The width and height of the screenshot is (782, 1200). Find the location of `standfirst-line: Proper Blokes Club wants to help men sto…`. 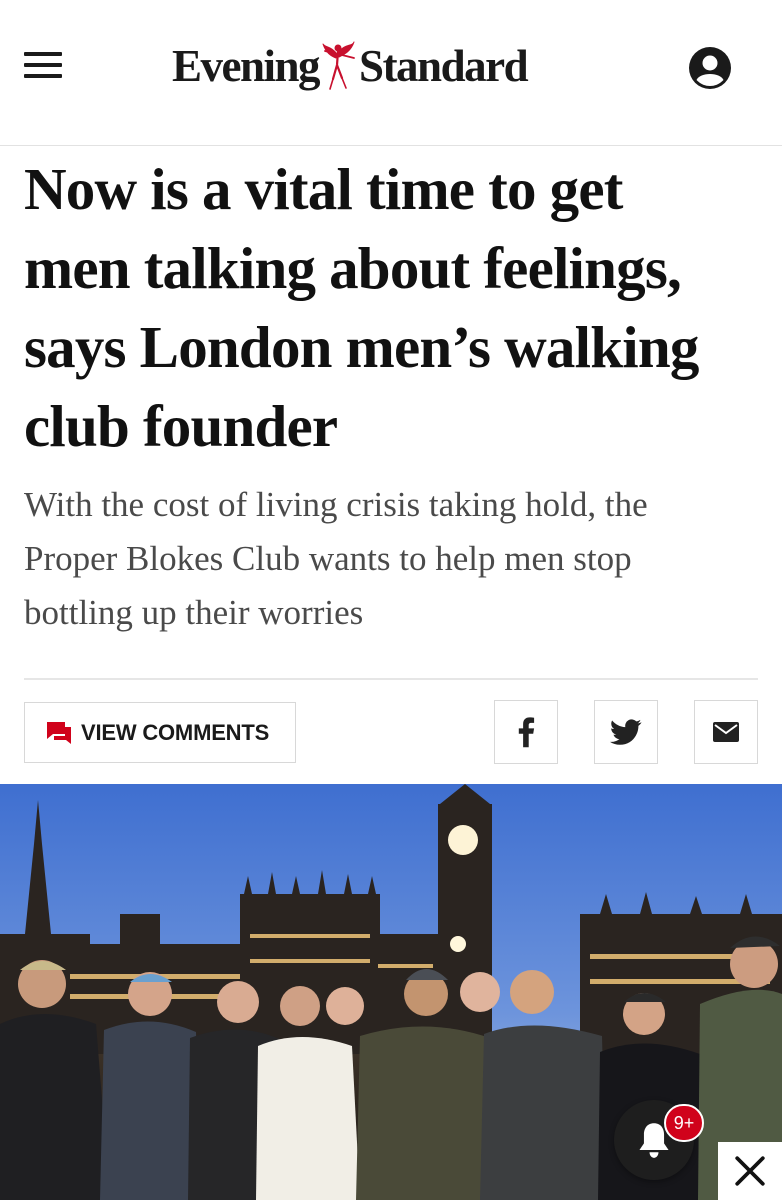

standfirst-line: Proper Blokes Club wants to help men sto… is located at coordinates (328, 558).